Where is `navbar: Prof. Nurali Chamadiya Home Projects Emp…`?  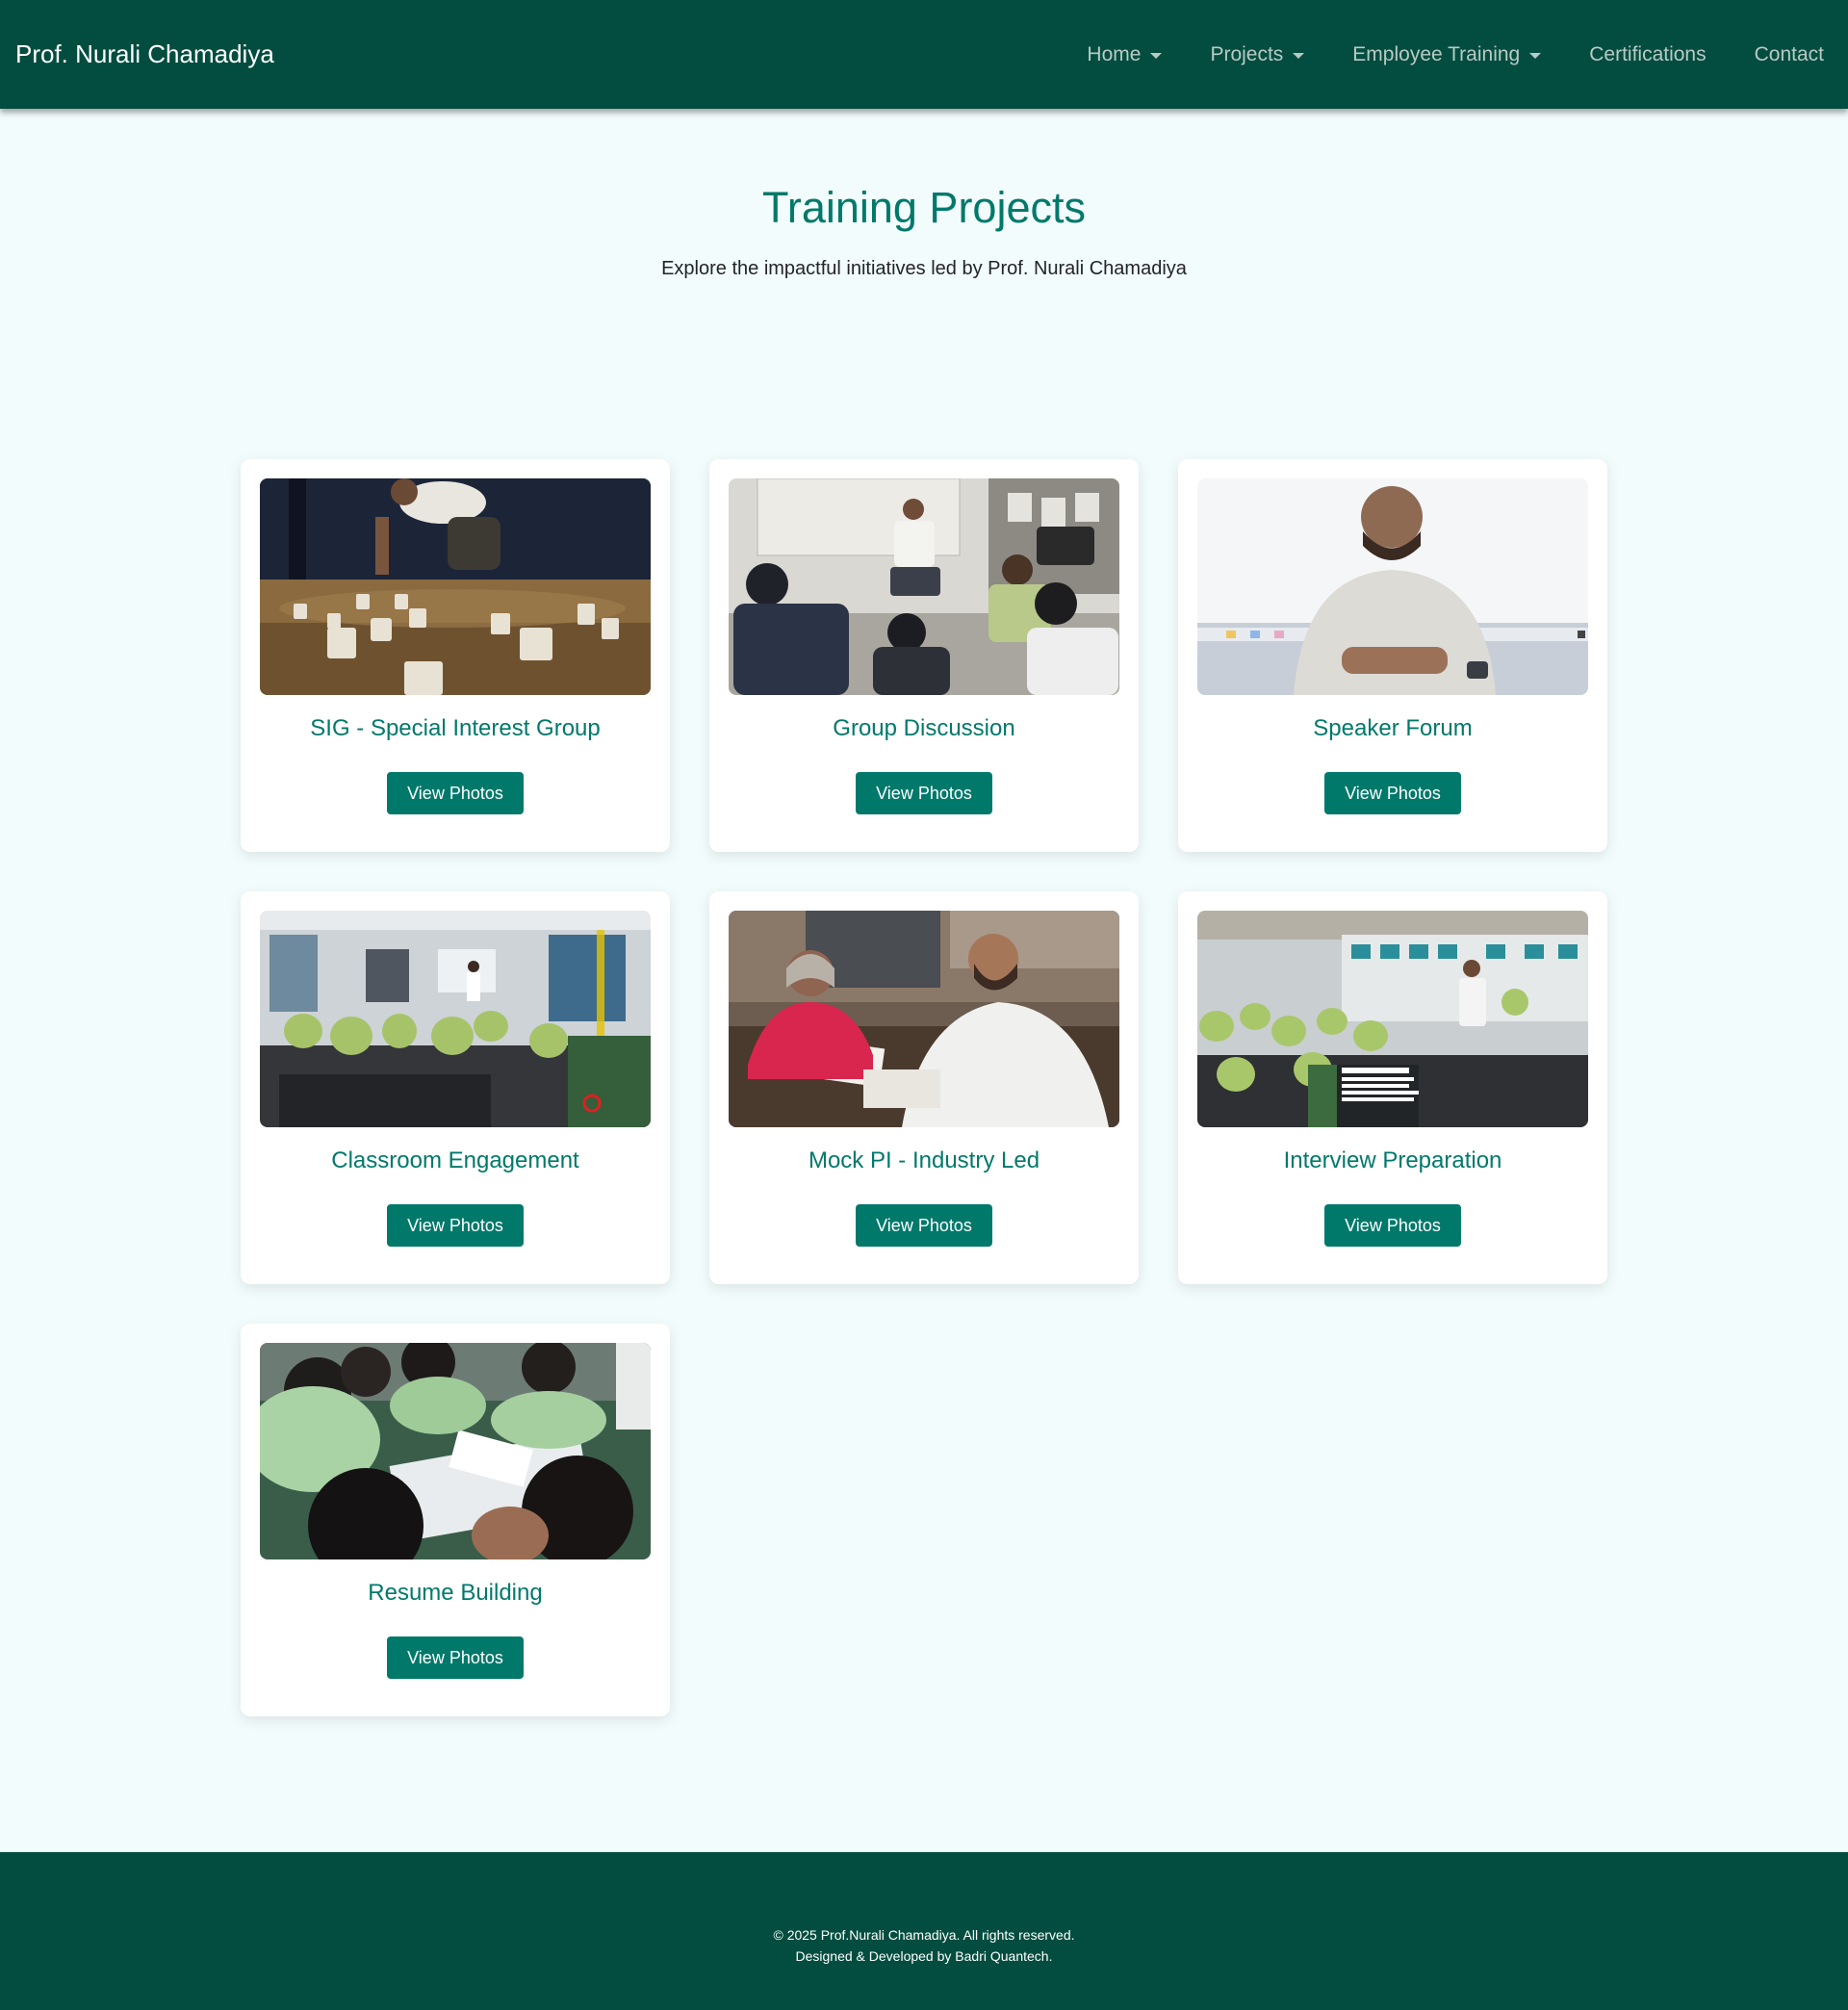
navbar: Prof. Nurali Chamadiya Home Projects Emp… is located at coordinates (924, 55).